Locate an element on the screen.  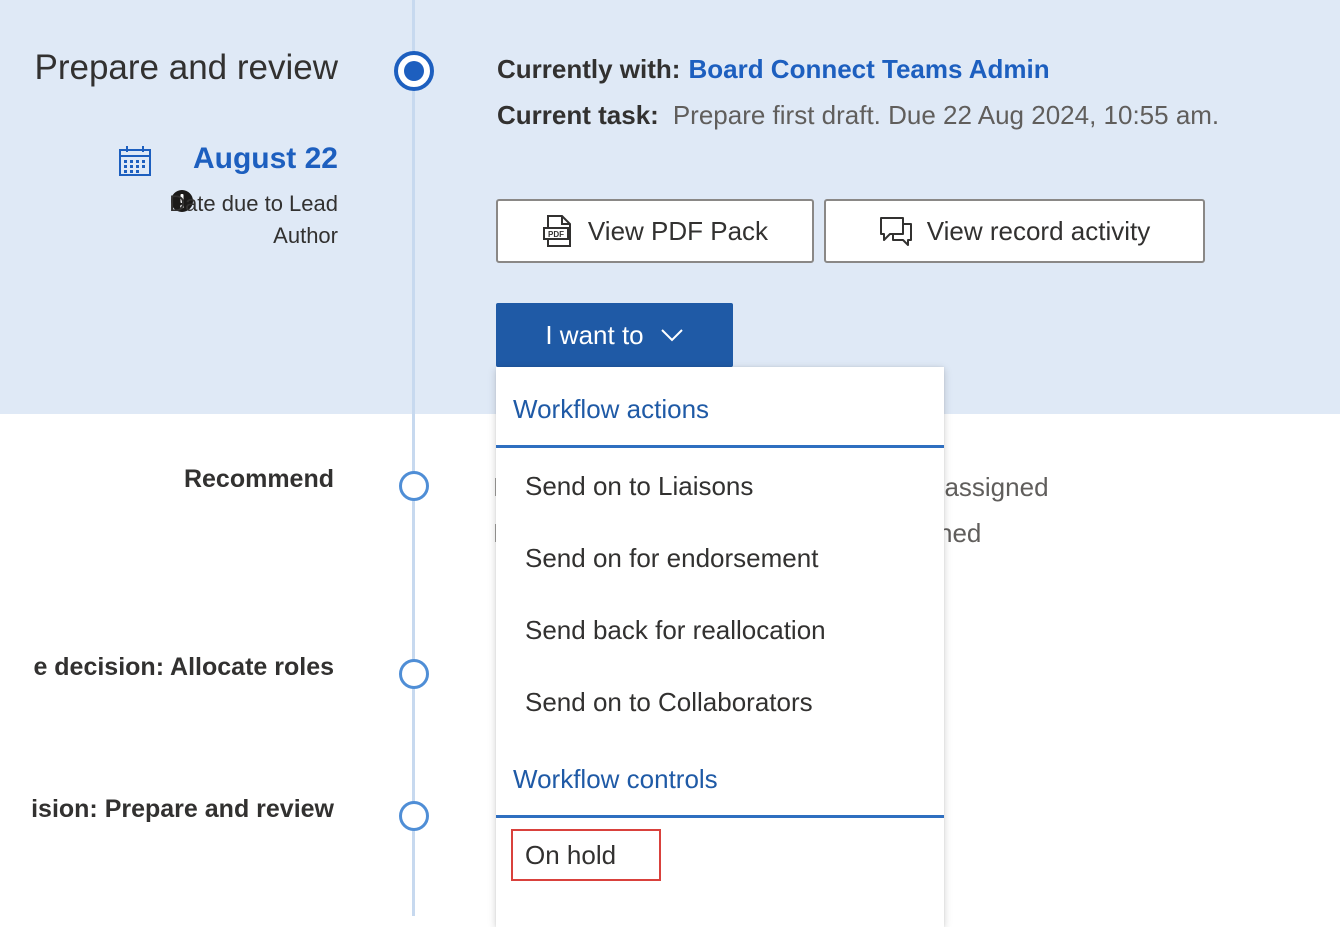
timeline-node-current is located at coordinates (414, 71).